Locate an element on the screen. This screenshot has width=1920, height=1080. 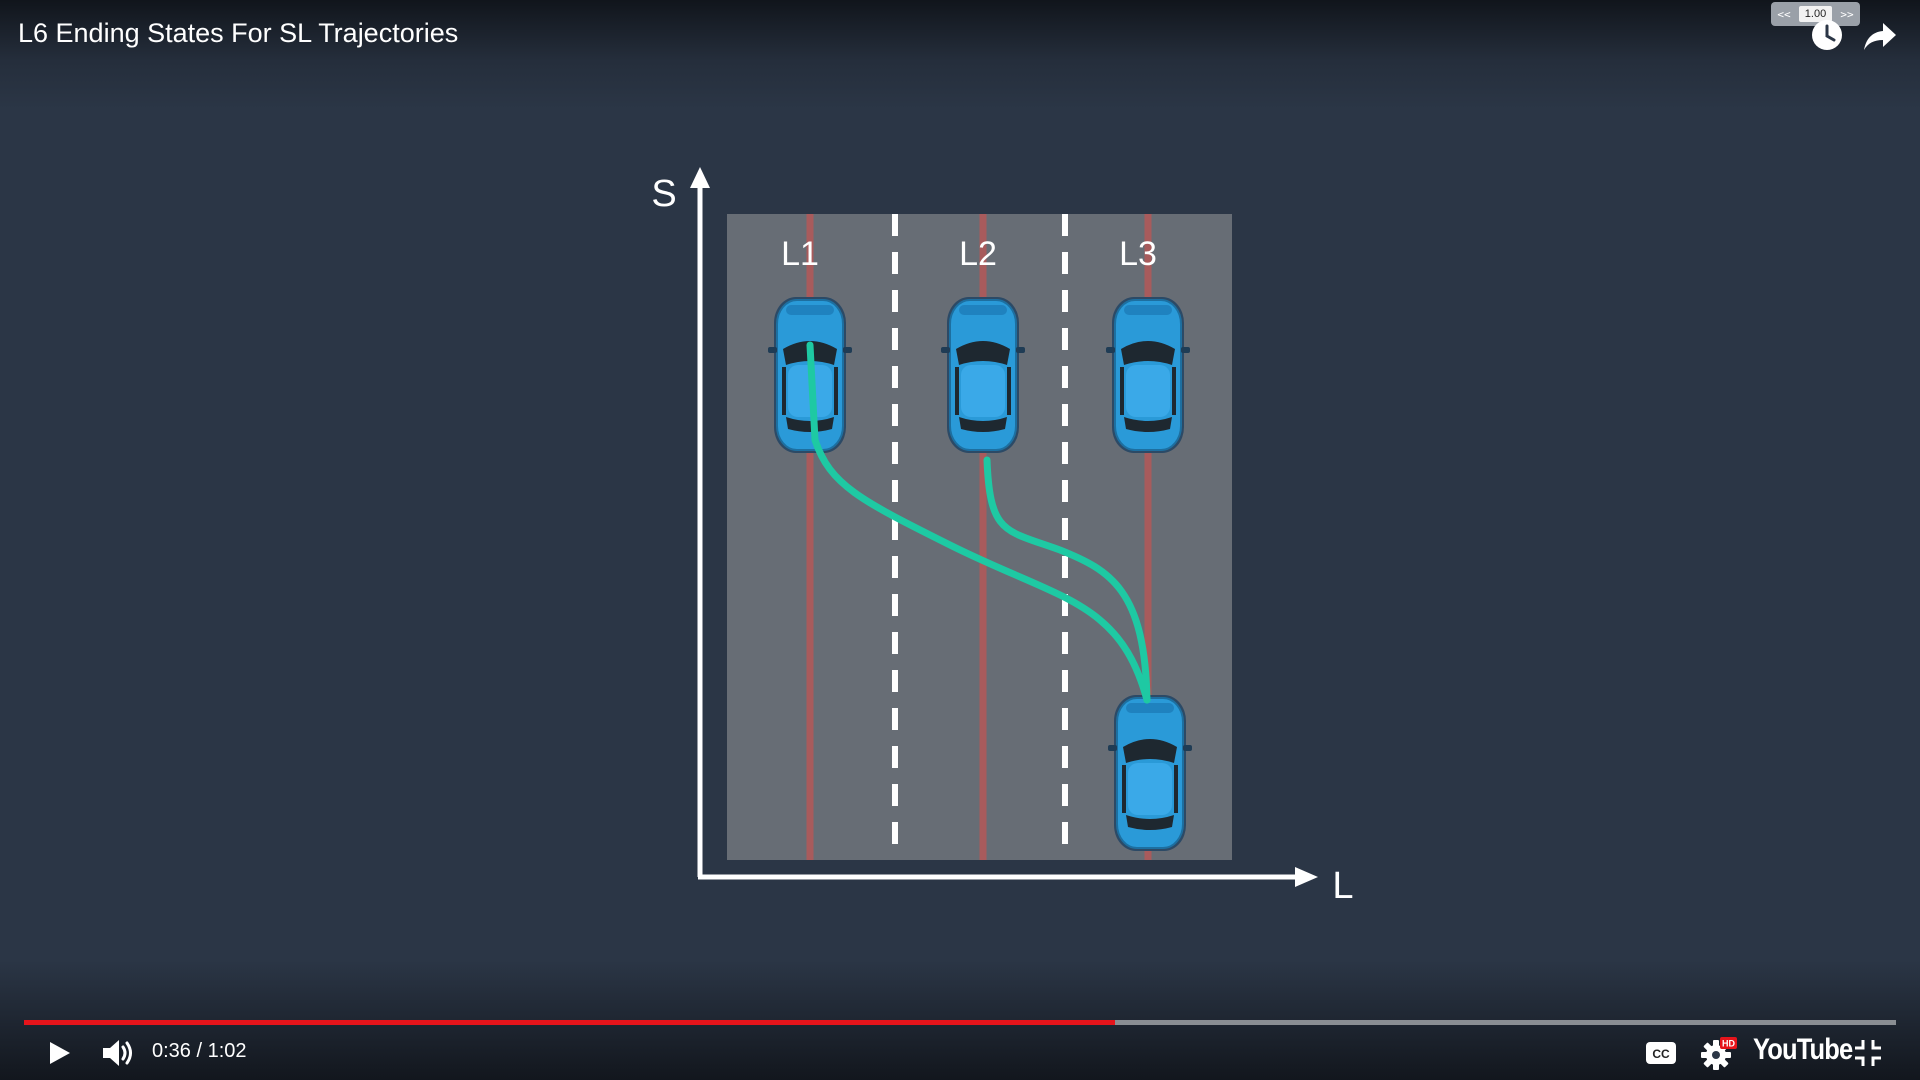
exit-fullscreen-icon is located at coordinates (1868, 1053).